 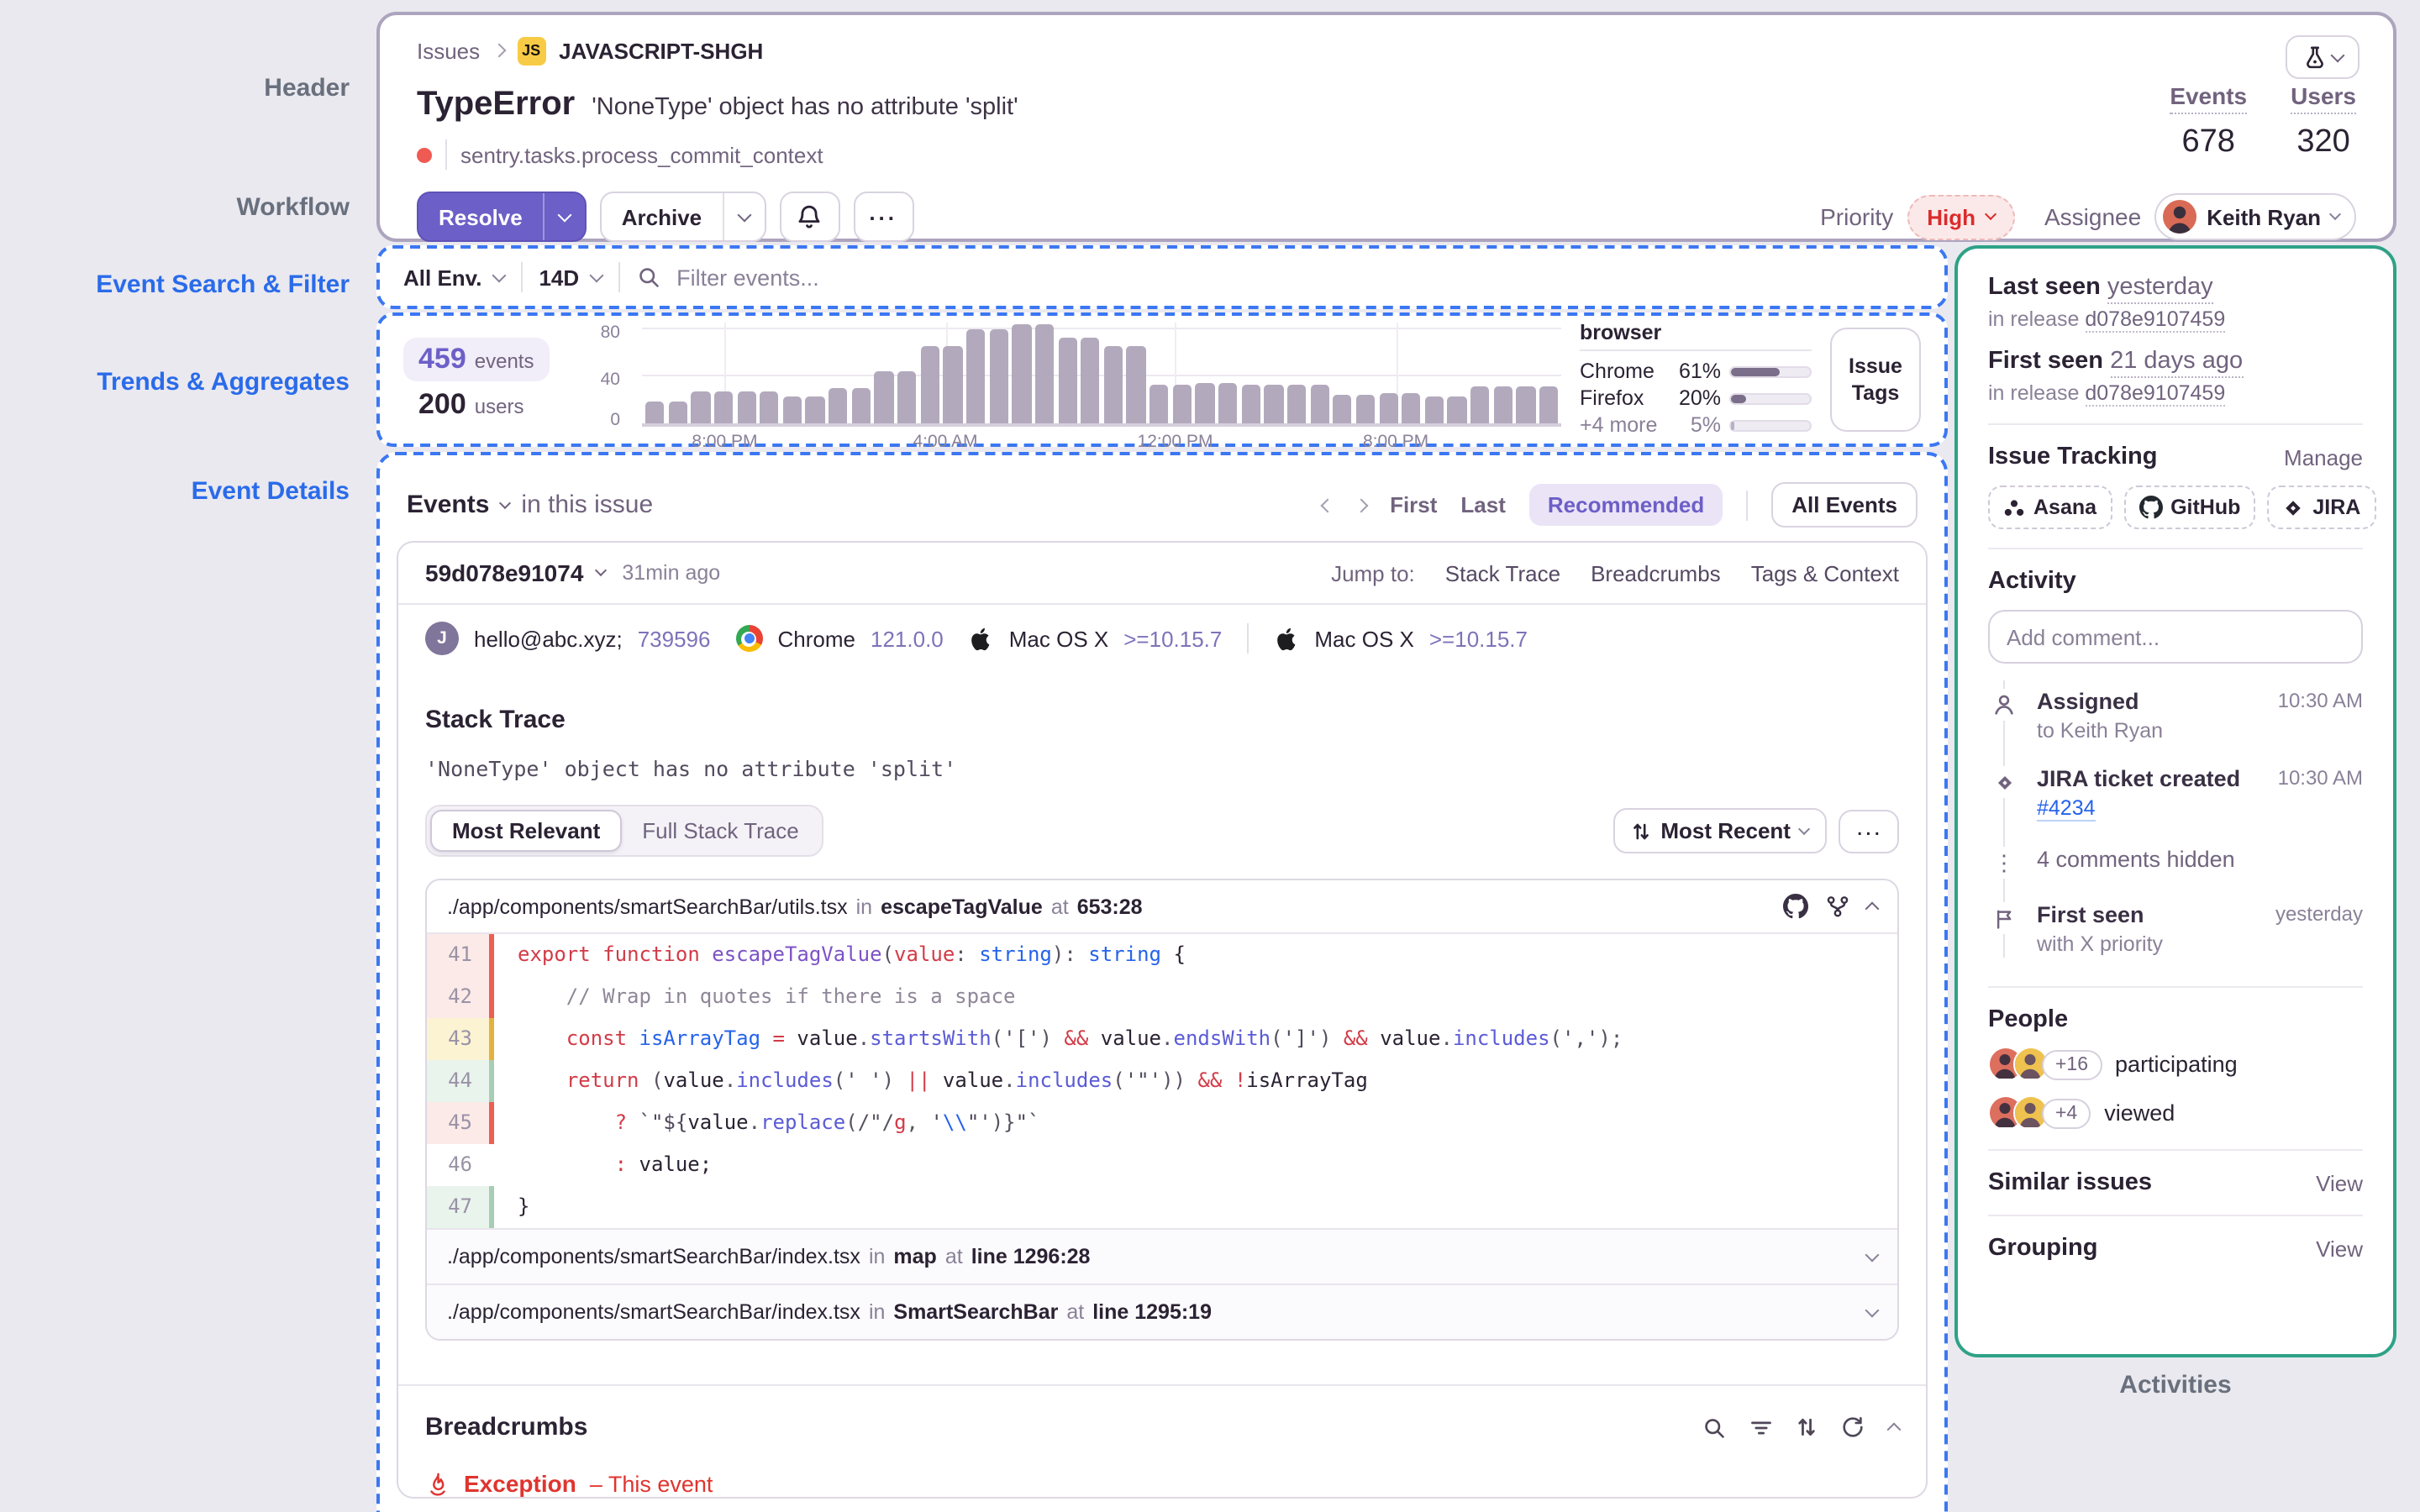 I want to click on github-button: GitHub, so click(x=2189, y=507).